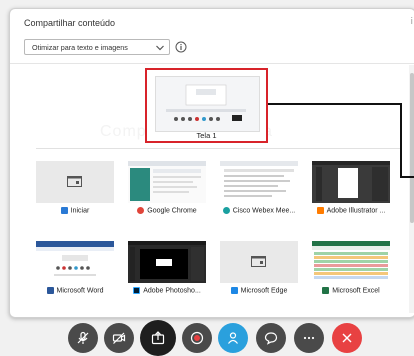 The height and width of the screenshot is (356, 414). What do you see at coordinates (219, 148) in the screenshot?
I see `section-divider` at bounding box center [219, 148].